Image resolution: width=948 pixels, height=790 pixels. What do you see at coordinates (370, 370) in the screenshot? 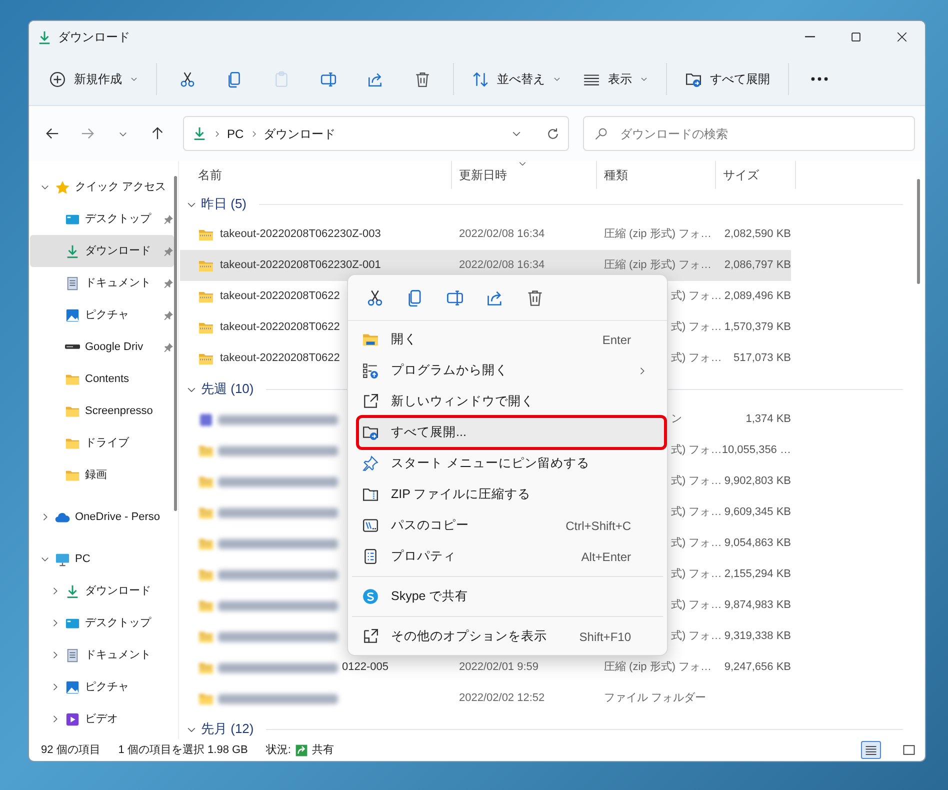
I see `app-icon` at bounding box center [370, 370].